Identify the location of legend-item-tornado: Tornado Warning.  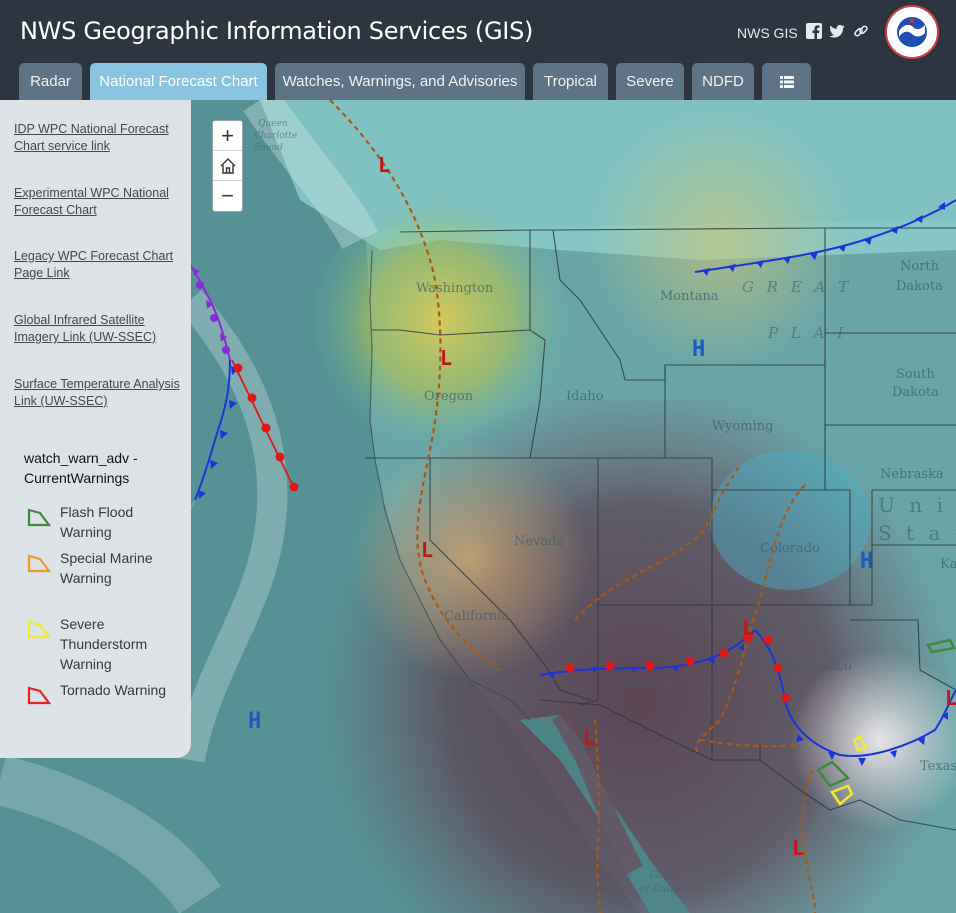
(106, 693).